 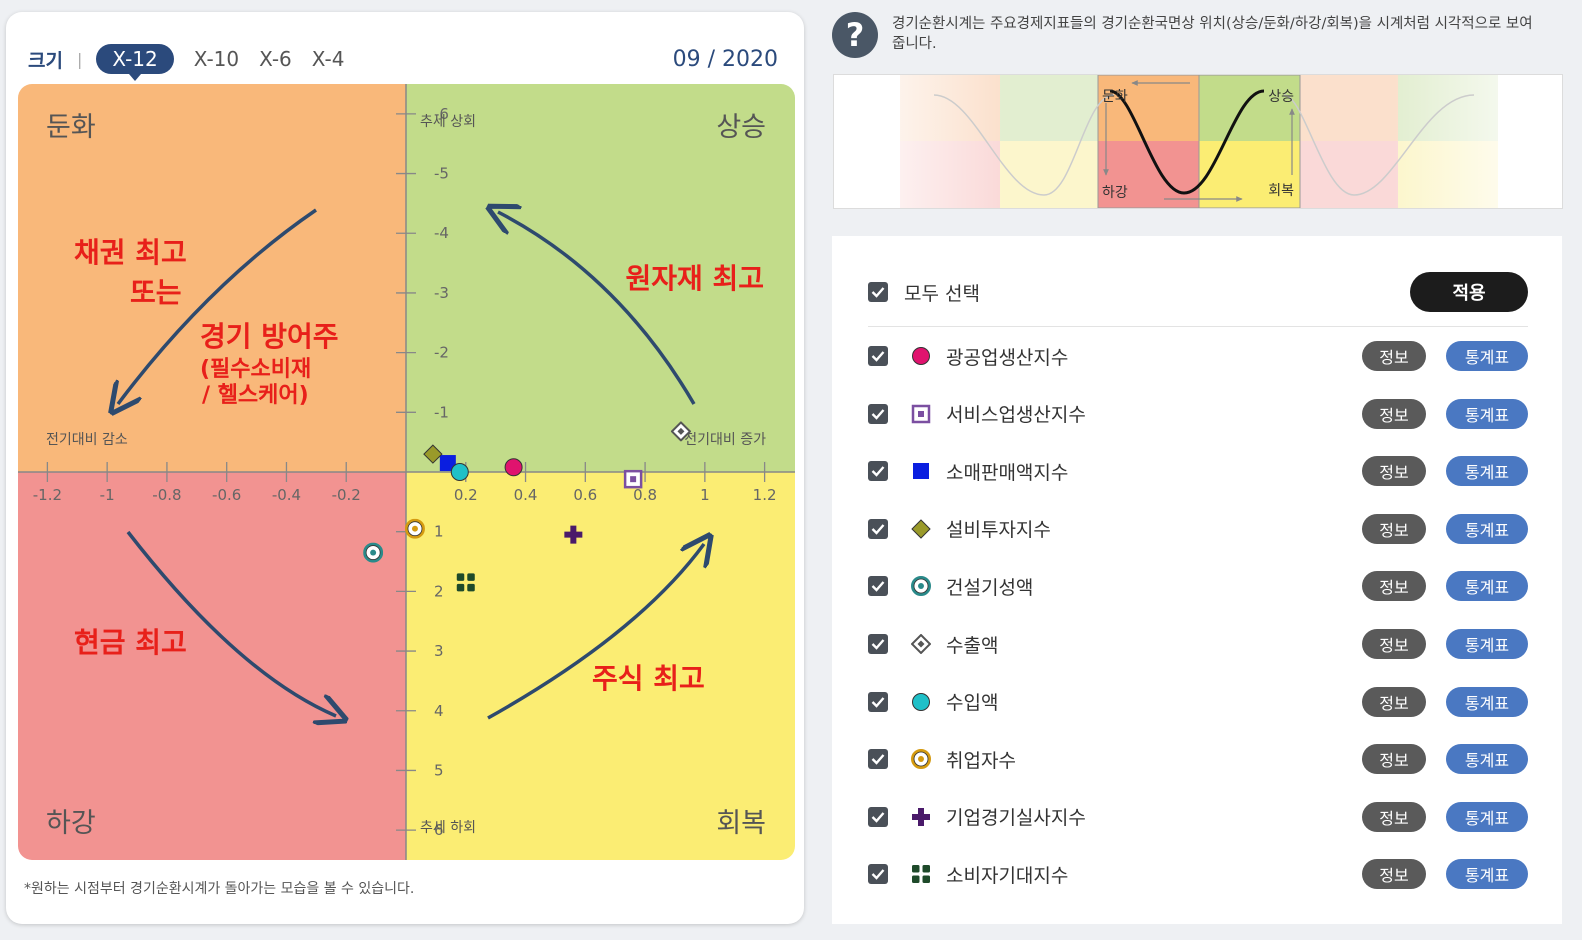 I want to click on axis-label-trend-down: 추세 하회, so click(x=448, y=828).